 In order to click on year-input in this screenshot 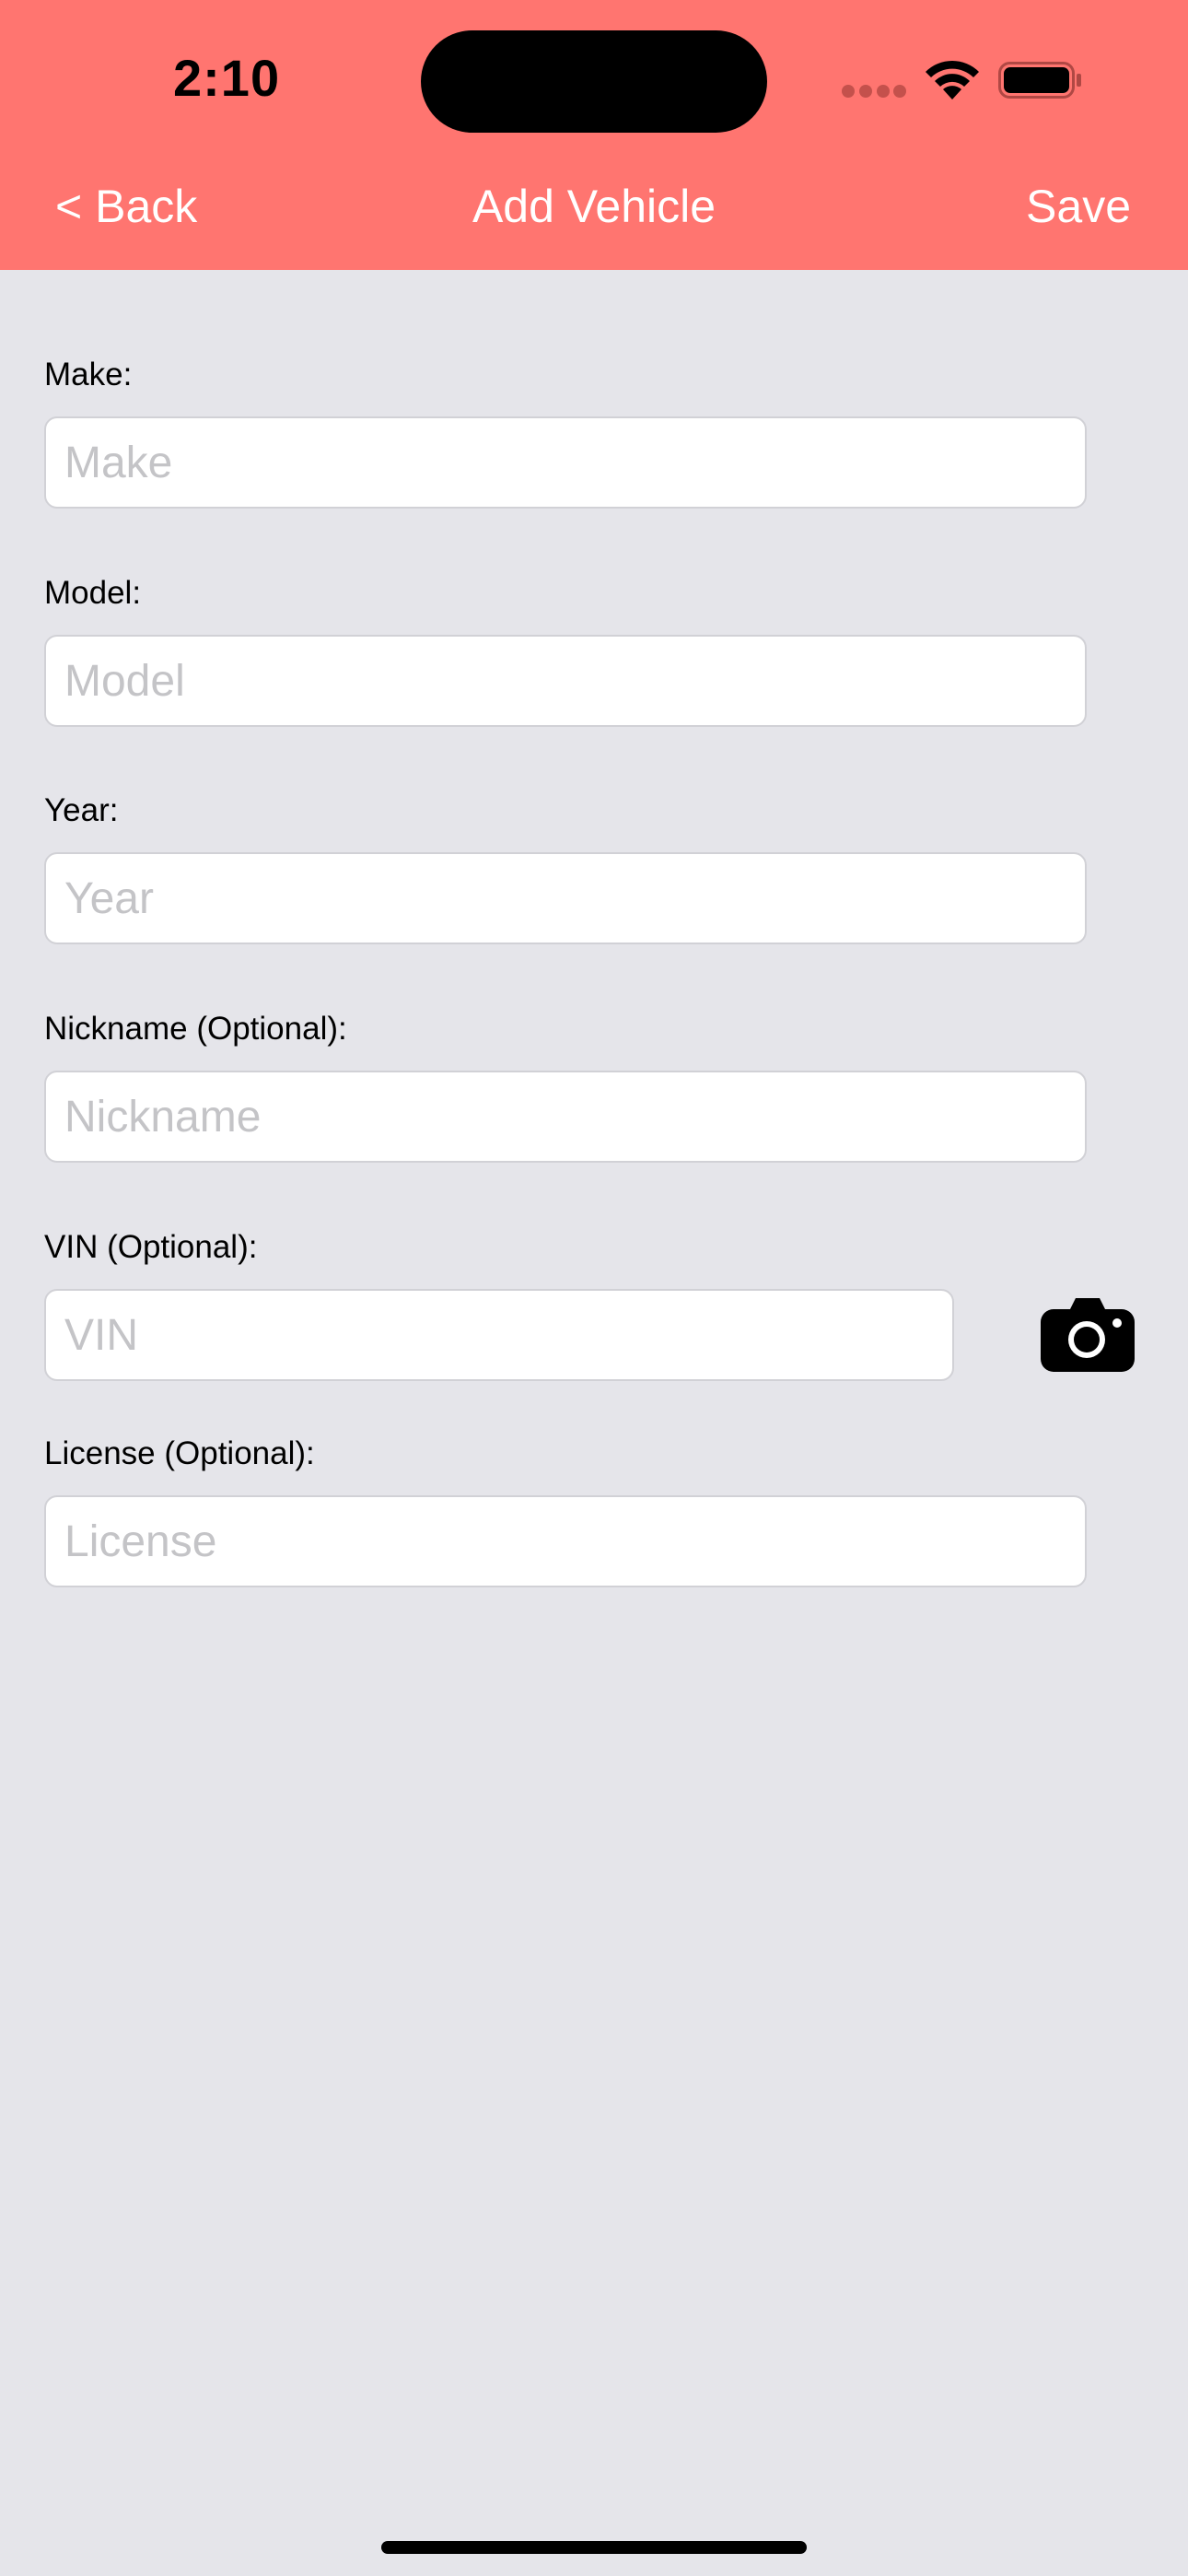, I will do `click(565, 898)`.